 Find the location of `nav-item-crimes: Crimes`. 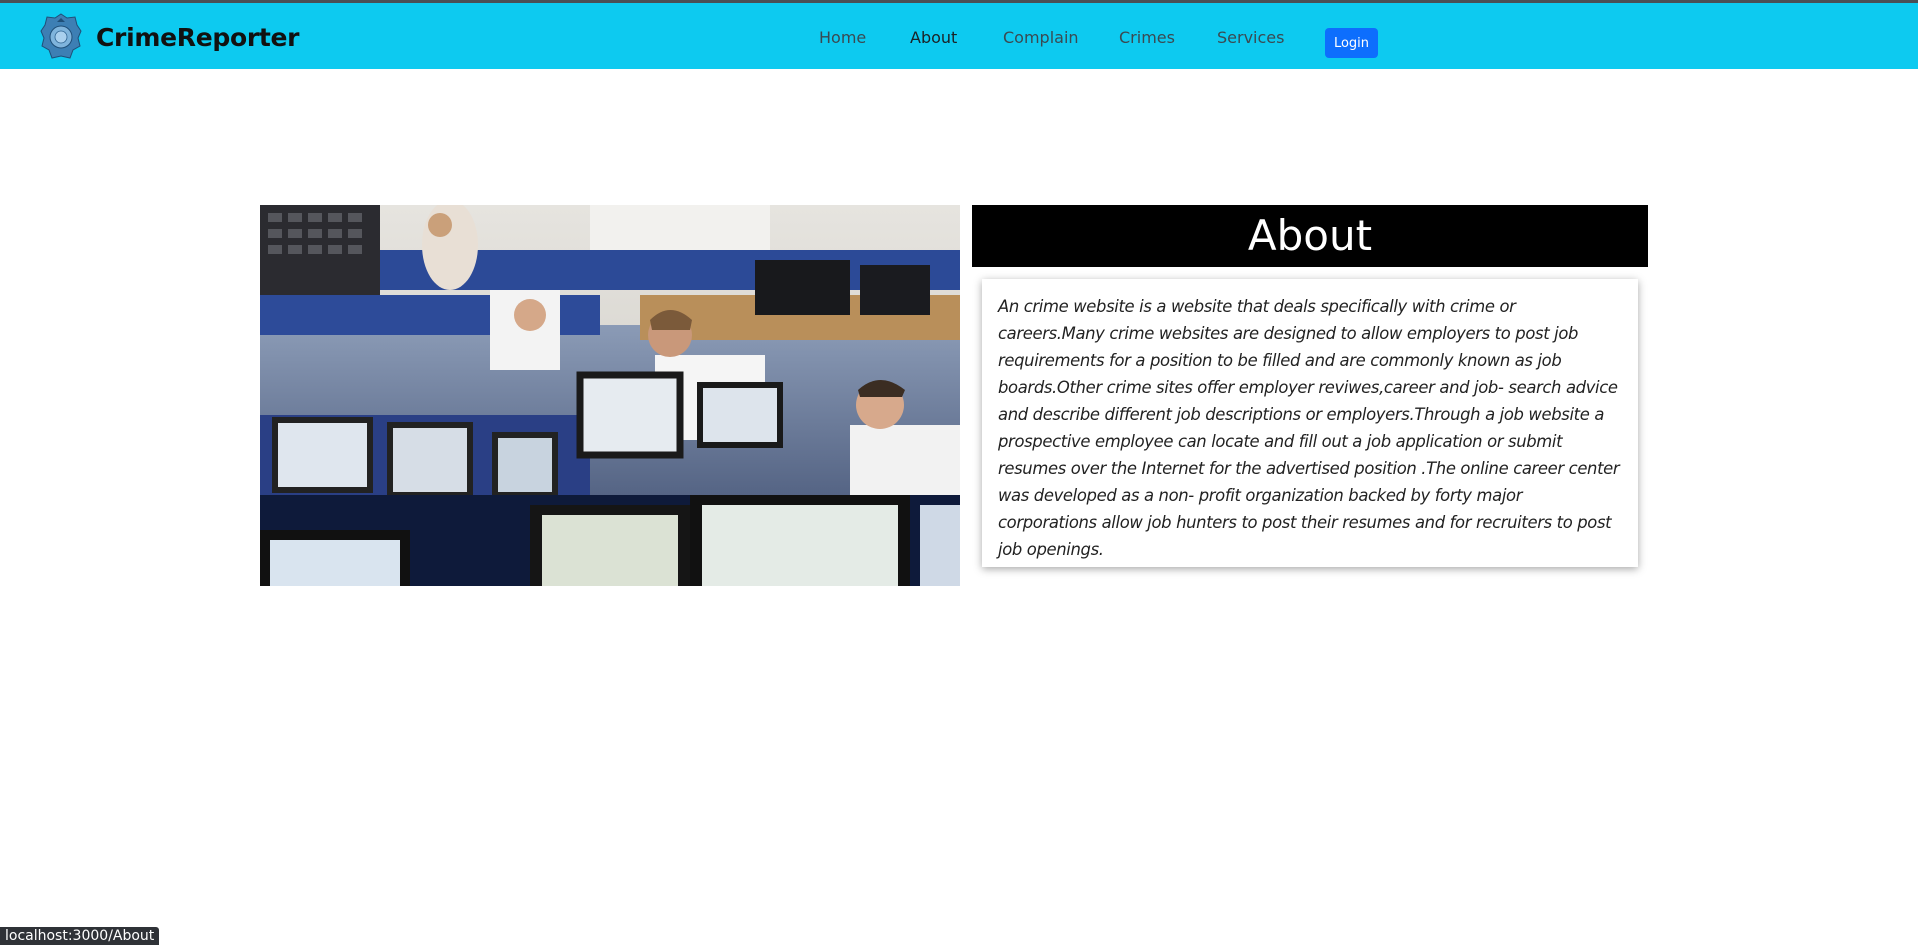

nav-item-crimes: Crimes is located at coordinates (1147, 37).